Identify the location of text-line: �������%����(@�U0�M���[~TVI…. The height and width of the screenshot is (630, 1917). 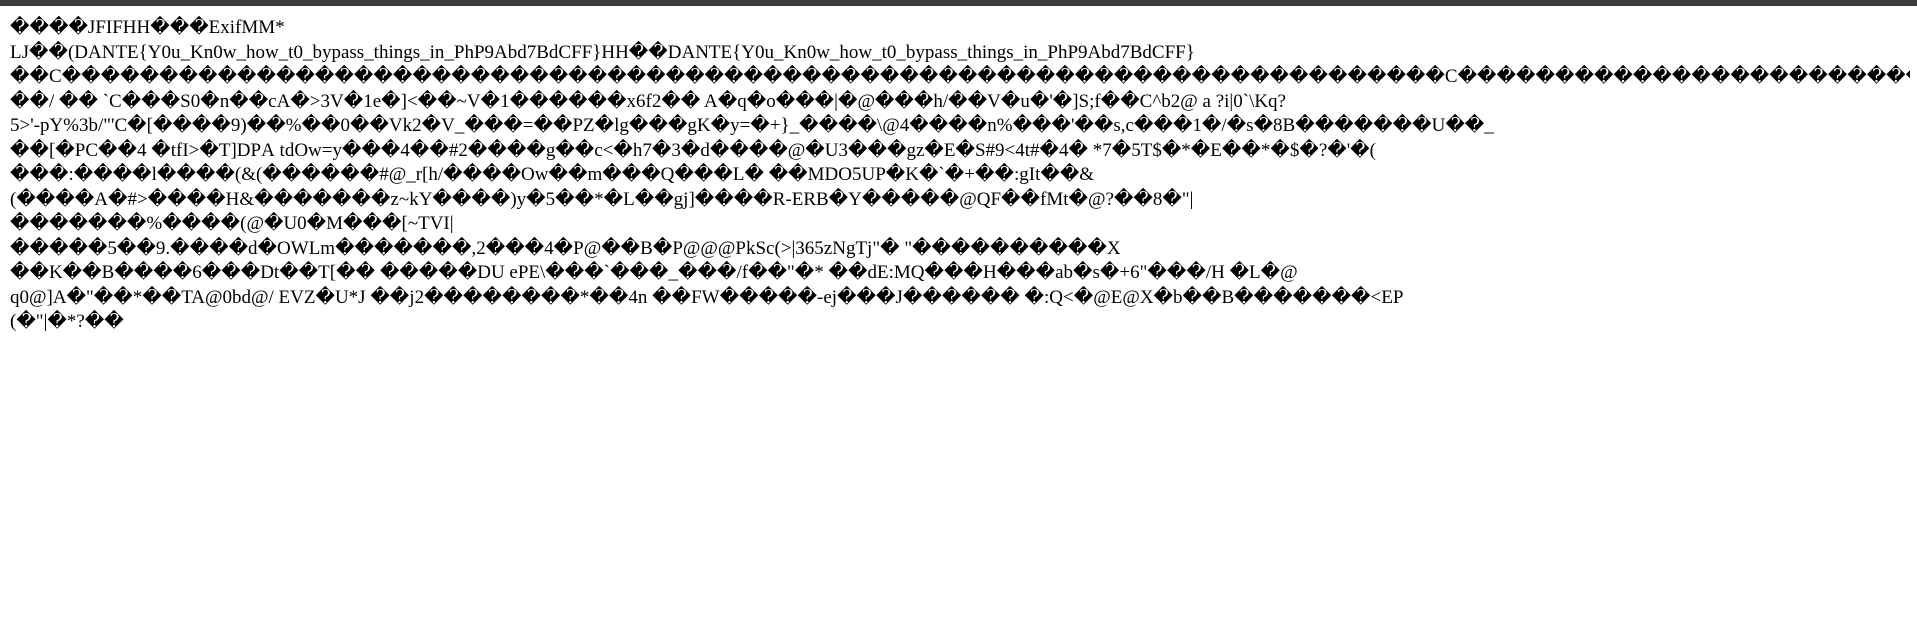
(960, 224).